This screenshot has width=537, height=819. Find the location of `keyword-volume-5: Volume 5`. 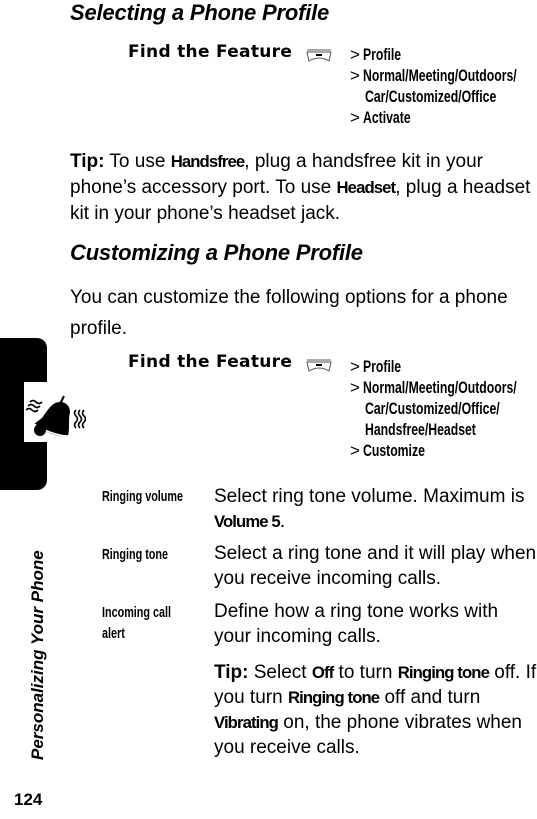

keyword-volume-5: Volume 5 is located at coordinates (247, 521).